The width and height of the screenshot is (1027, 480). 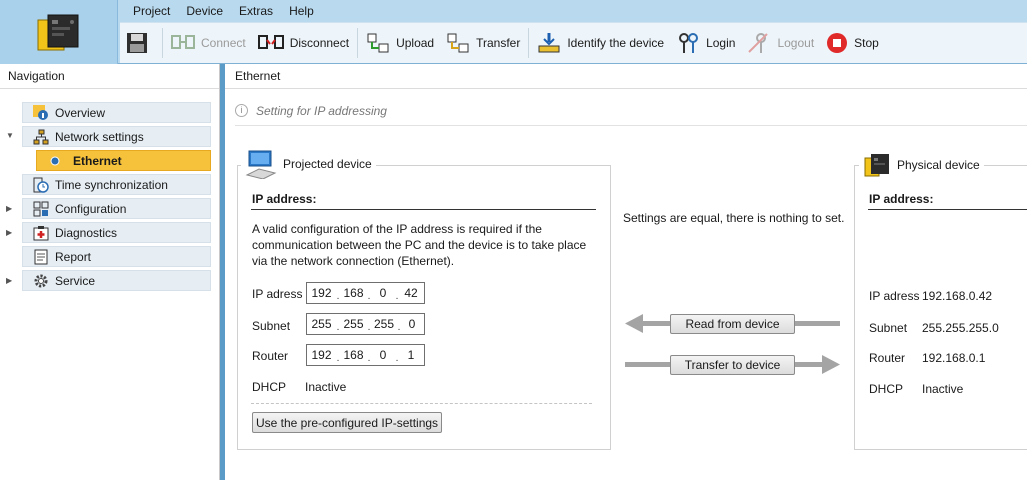 What do you see at coordinates (41, 185) in the screenshot?
I see `clock-icon` at bounding box center [41, 185].